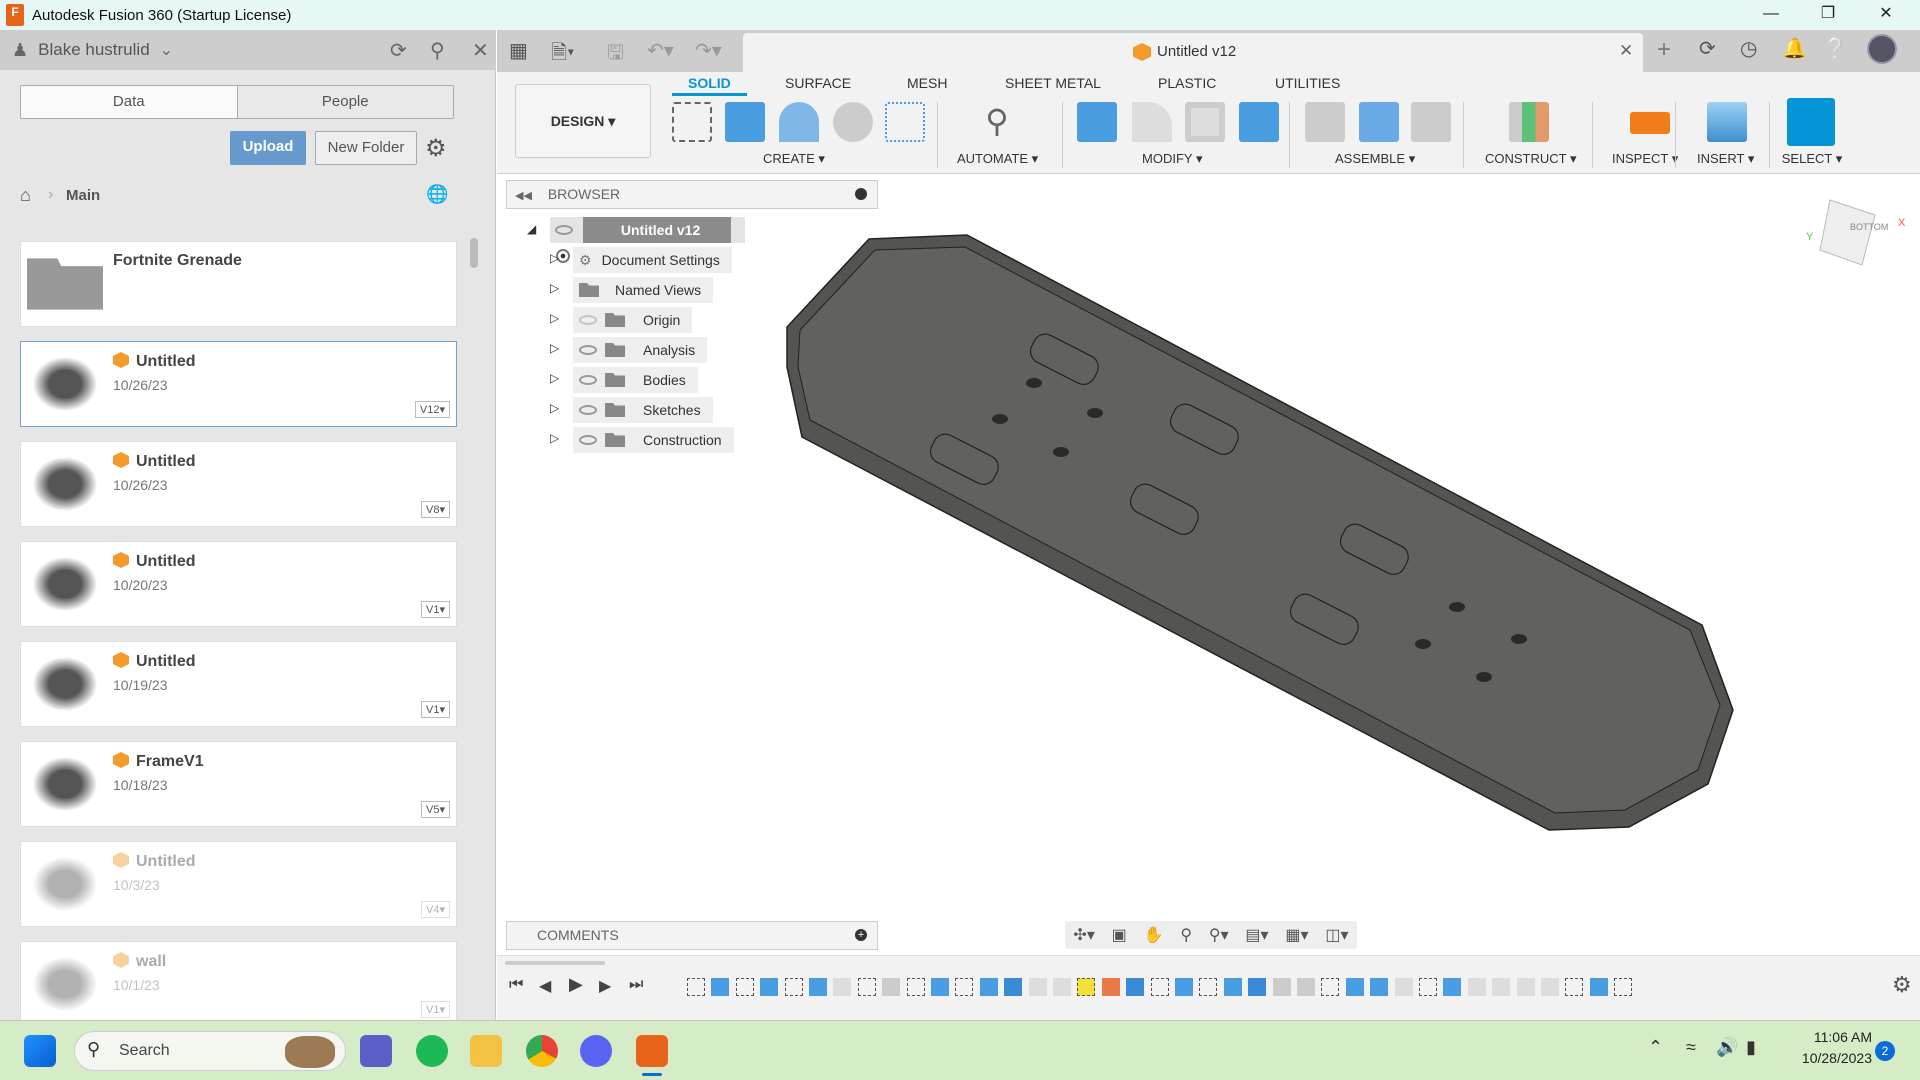  I want to click on zoom-icon: ⚲, so click(1186, 935).